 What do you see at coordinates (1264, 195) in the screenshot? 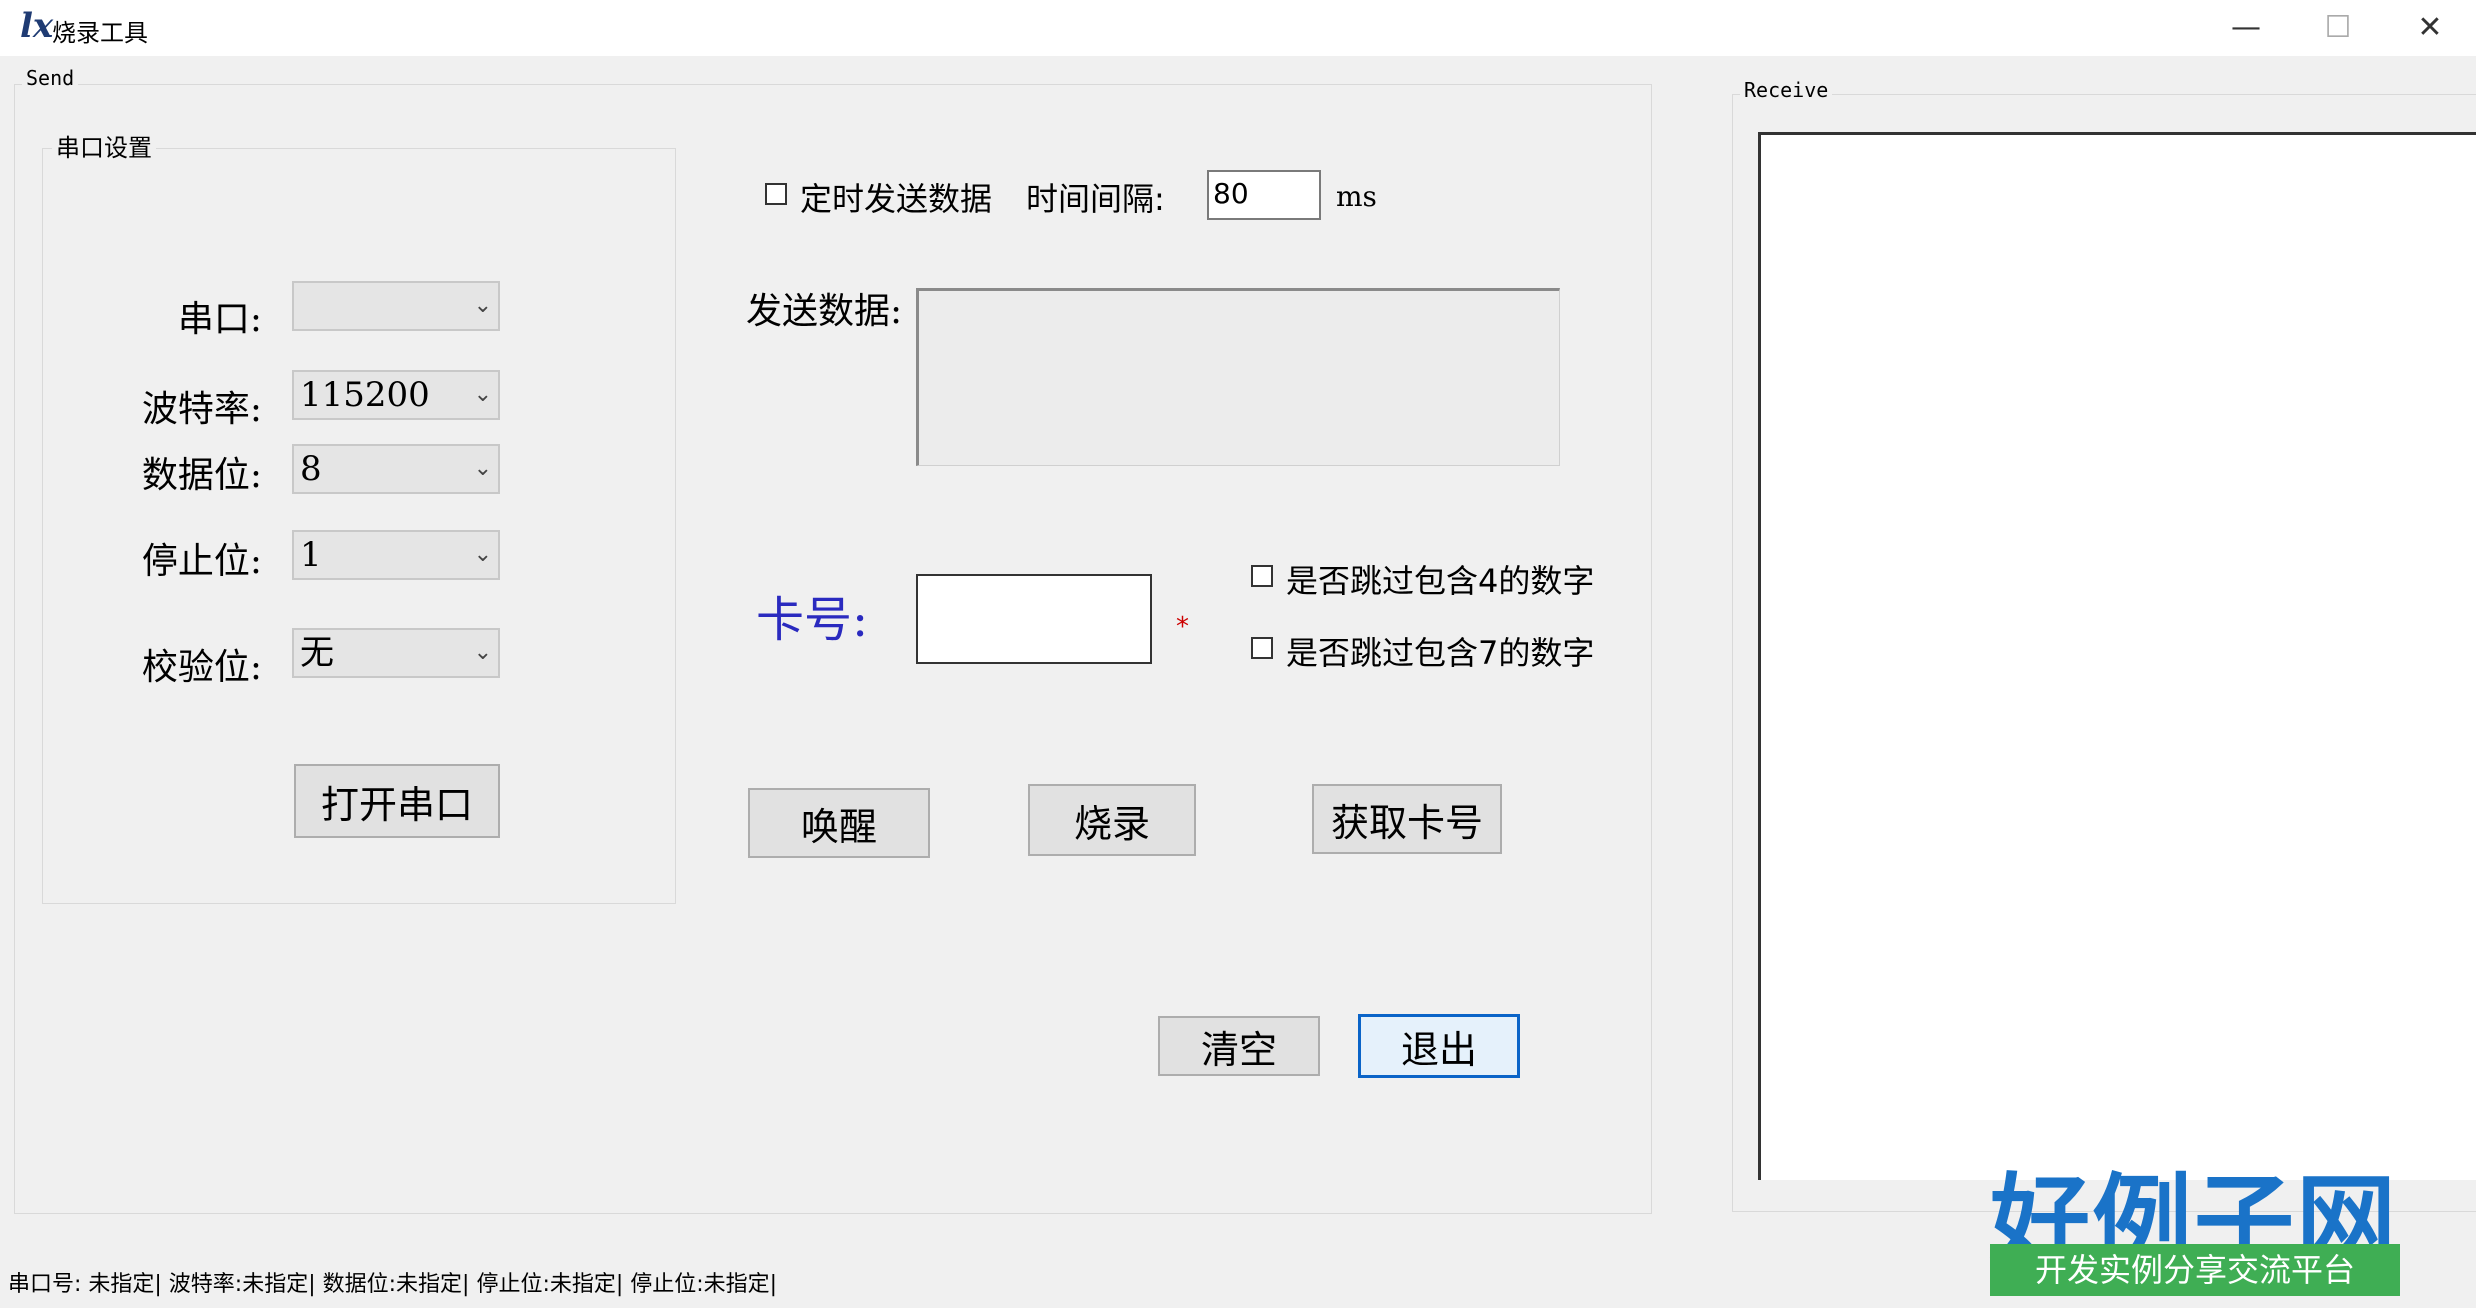
I see `interval-input: 80` at bounding box center [1264, 195].